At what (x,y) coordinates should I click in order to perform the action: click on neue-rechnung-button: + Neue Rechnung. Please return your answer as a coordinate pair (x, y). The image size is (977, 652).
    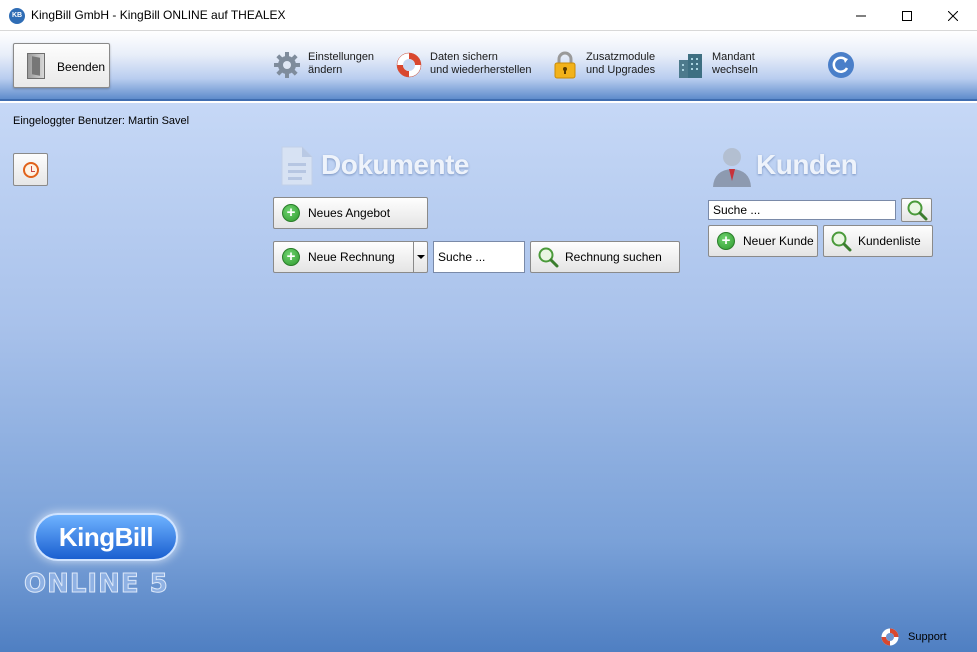
    Looking at the image, I should click on (350, 257).